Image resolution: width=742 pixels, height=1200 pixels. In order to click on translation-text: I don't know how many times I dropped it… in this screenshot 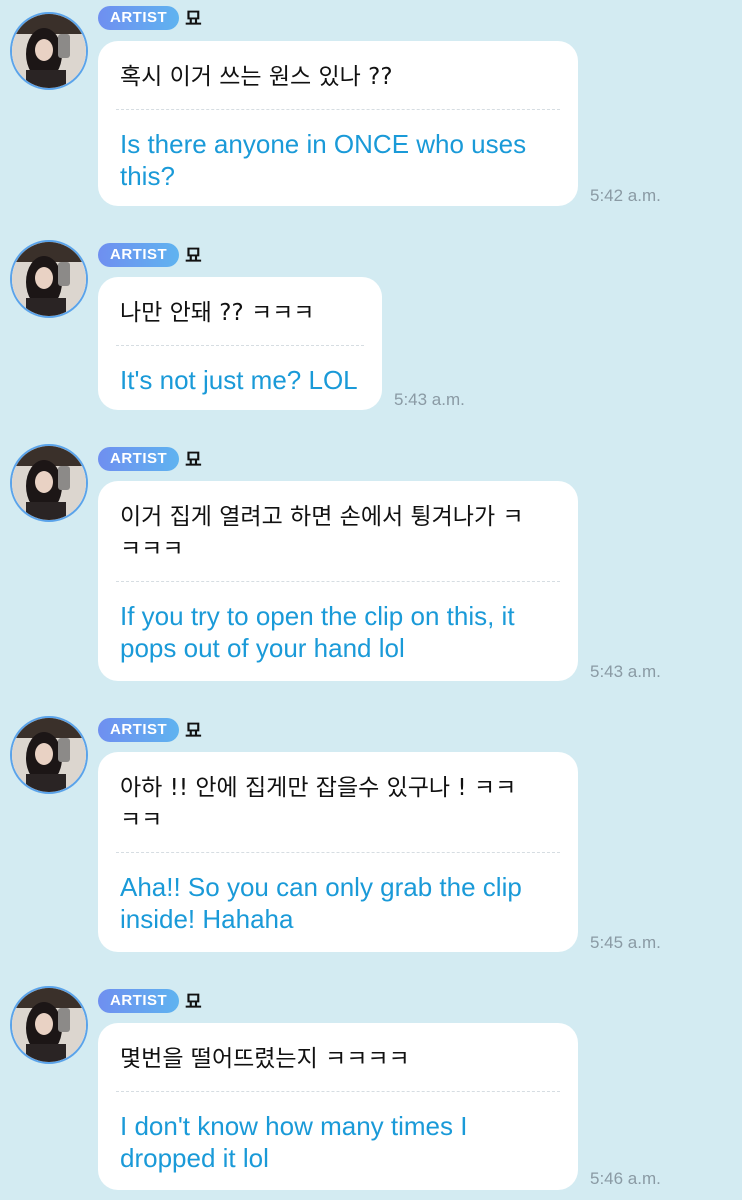, I will do `click(294, 1142)`.